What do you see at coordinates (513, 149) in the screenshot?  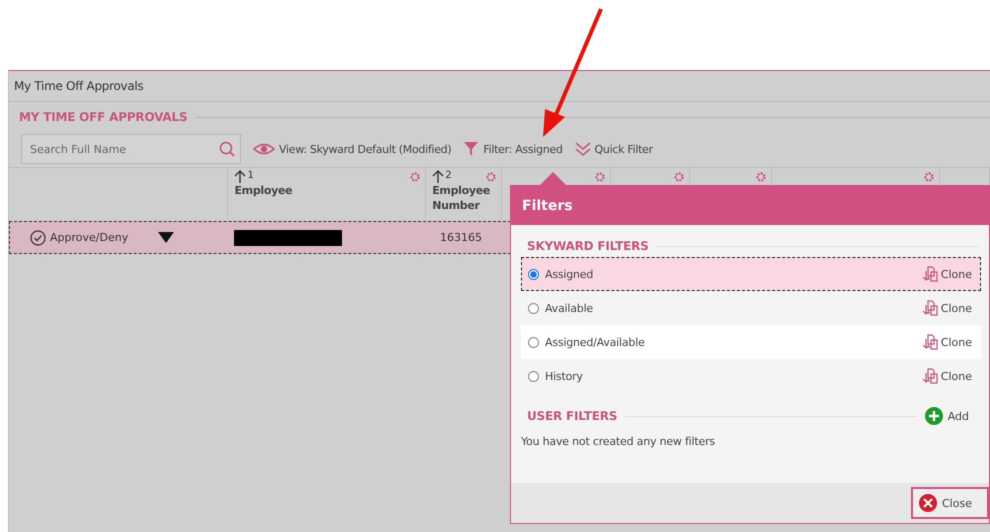 I see `filter-button: Filter: Assigned` at bounding box center [513, 149].